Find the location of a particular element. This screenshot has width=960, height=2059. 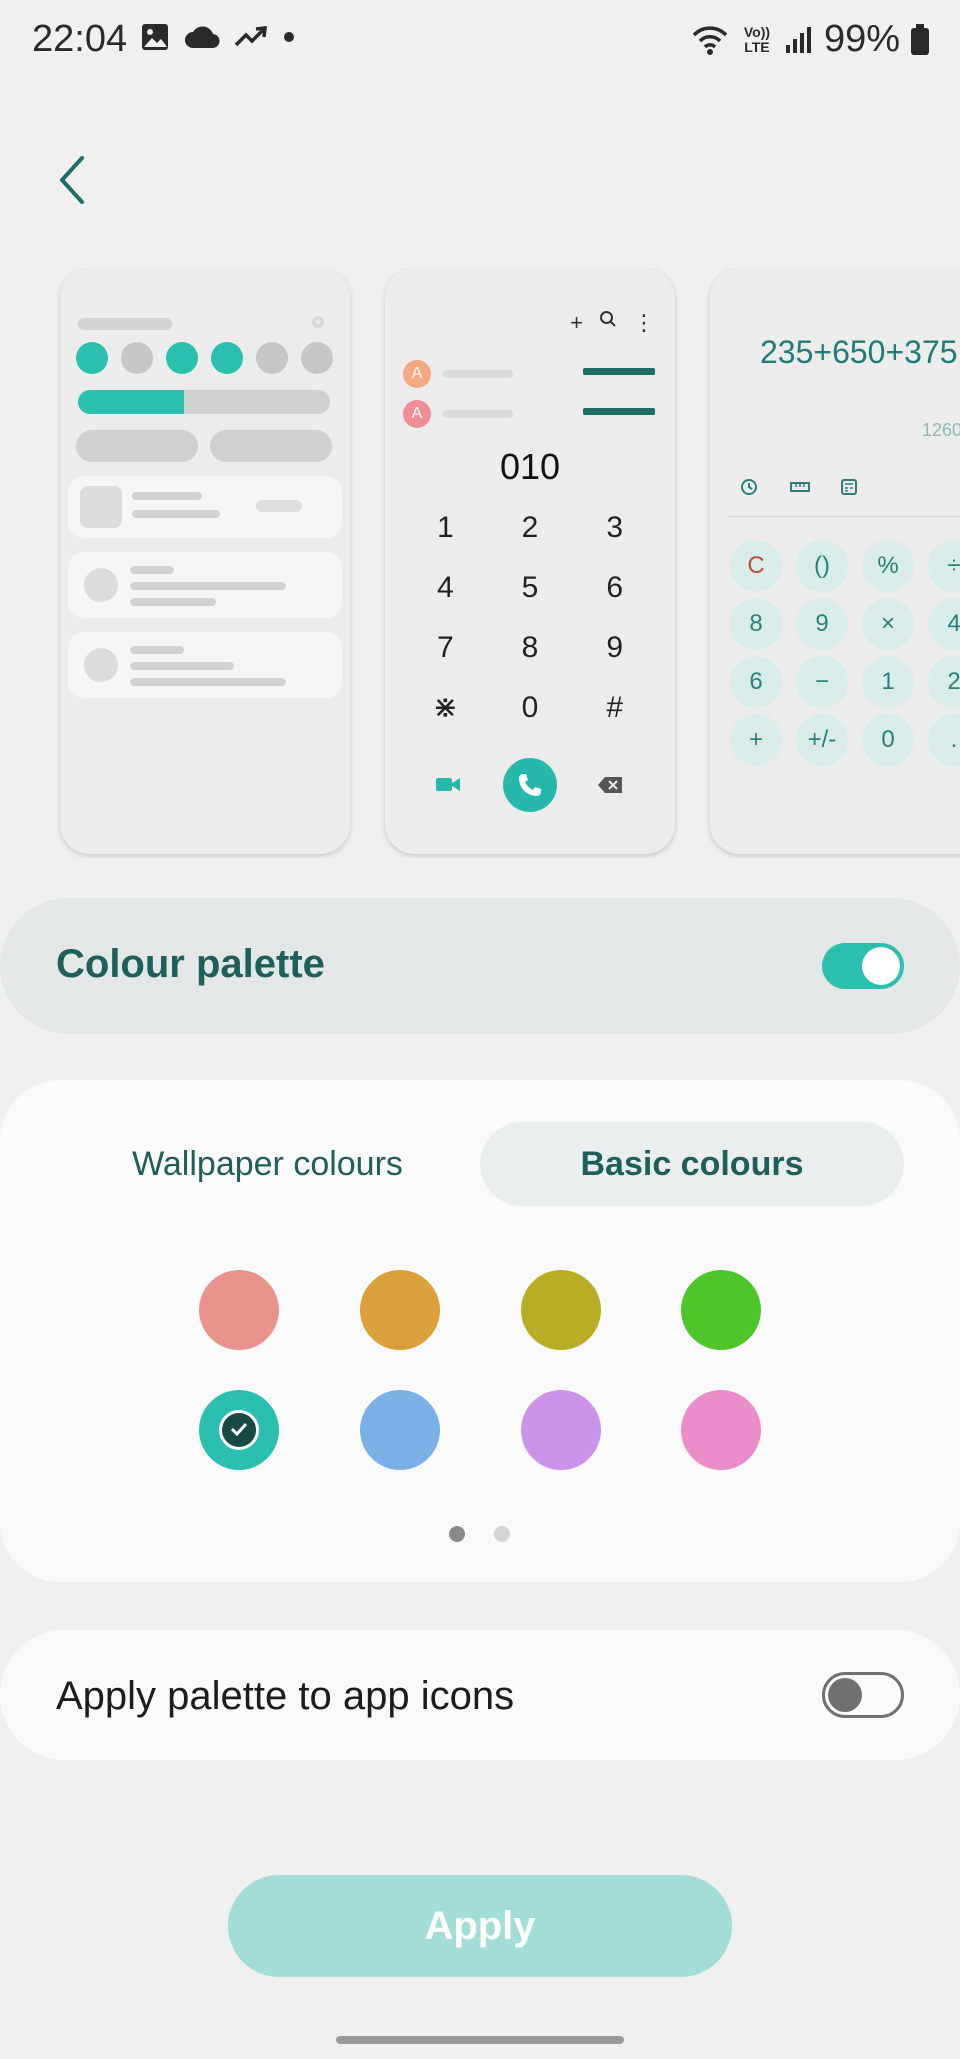

dial-key: 7 is located at coordinates (445, 647).